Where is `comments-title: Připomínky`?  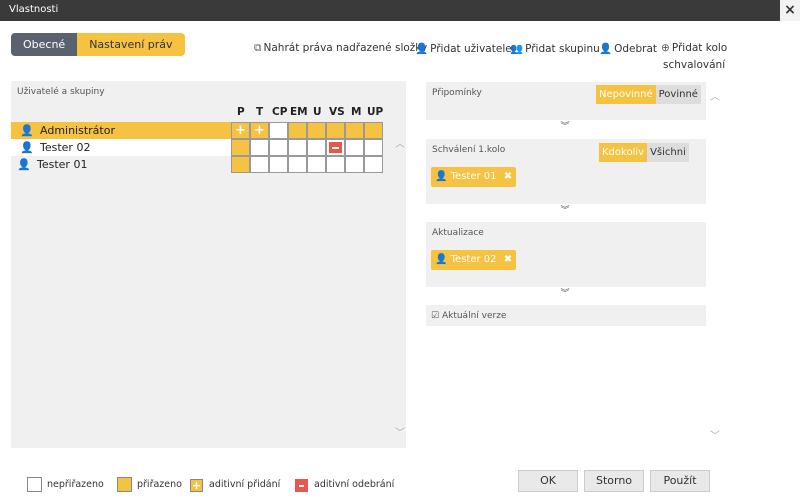 comments-title: Připomínky is located at coordinates (457, 93).